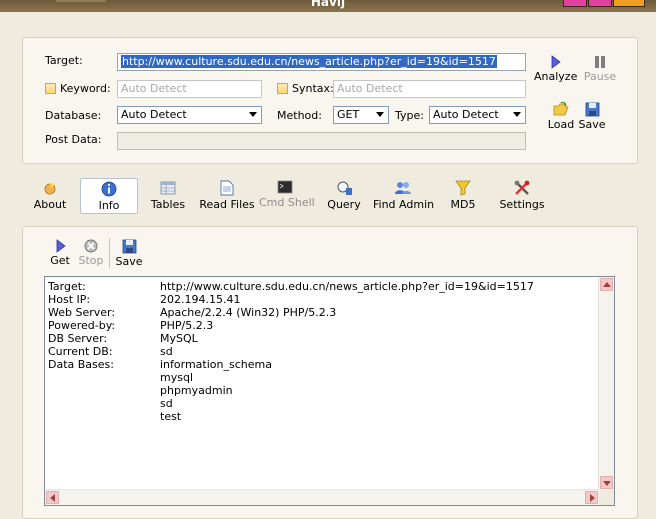  Describe the element at coordinates (82, 325) in the screenshot. I see `info-key: Powered-by:` at that location.